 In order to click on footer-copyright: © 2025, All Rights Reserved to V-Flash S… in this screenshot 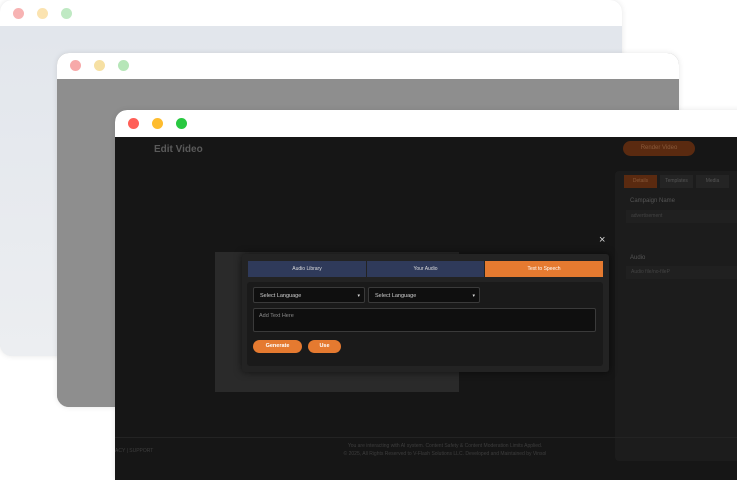, I will do `click(445, 454)`.